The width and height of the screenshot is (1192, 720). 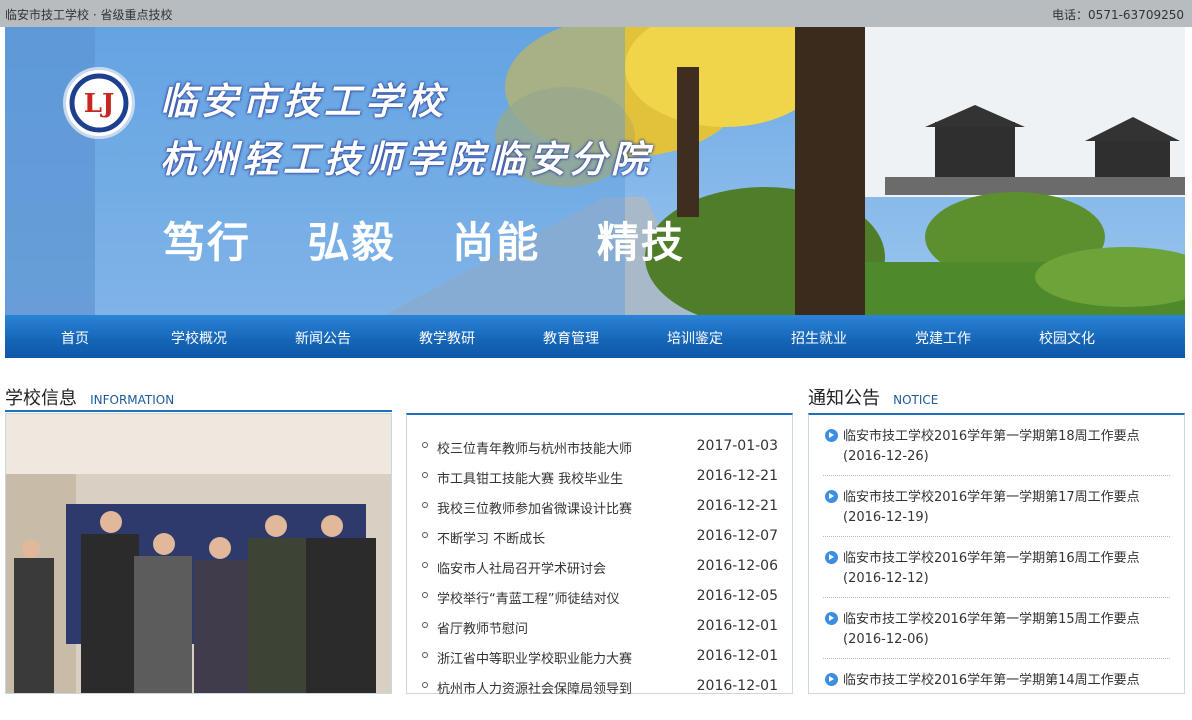 I want to click on notice-item-title: 临安市技工学校2016学年第一学期第15周工作要点, so click(x=1003, y=620).